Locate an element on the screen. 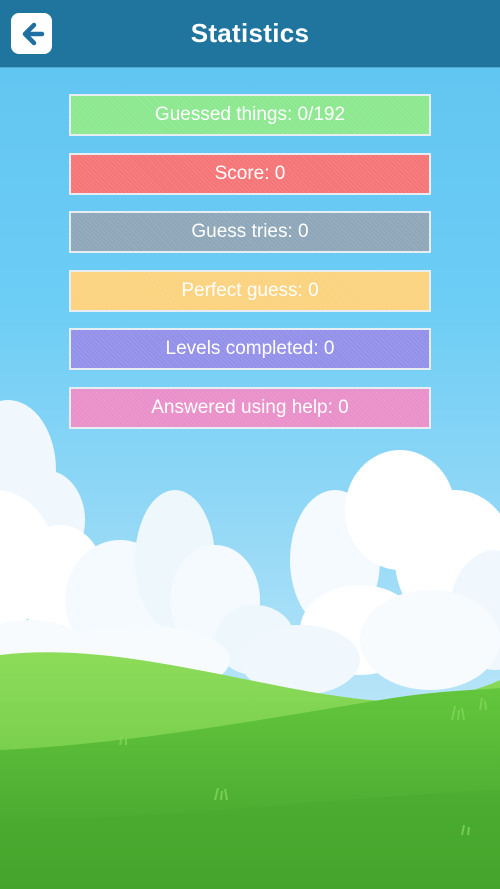 The width and height of the screenshot is (500, 889). stat-perfect-guess: Perfect guess: 0 is located at coordinates (250, 290).